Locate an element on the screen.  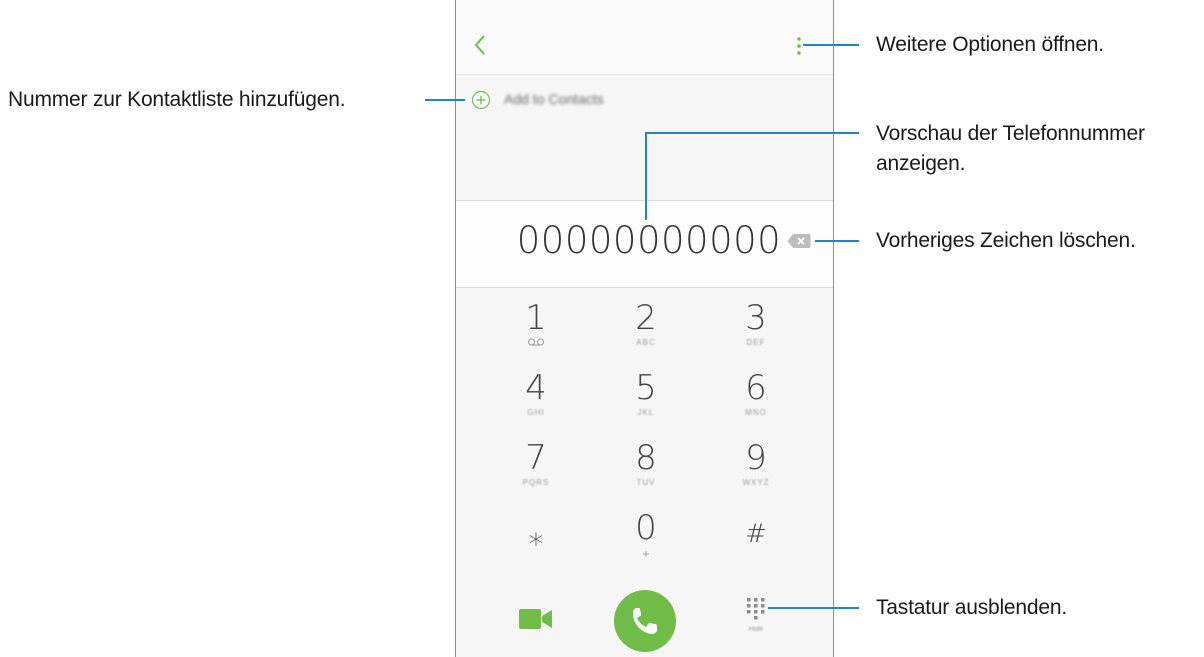
back-button is located at coordinates (480, 45).